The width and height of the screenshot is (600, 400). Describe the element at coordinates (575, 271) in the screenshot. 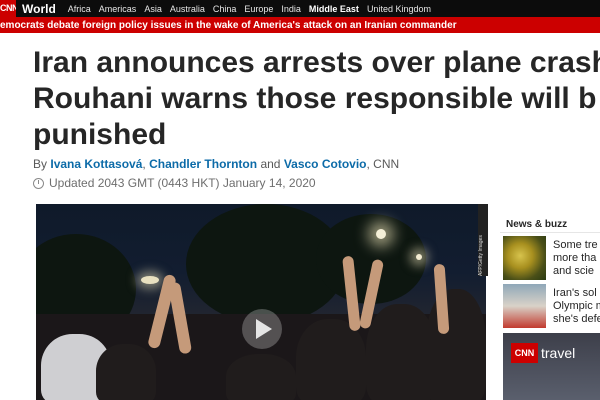

I see `news-buzz-line: and scie` at that location.